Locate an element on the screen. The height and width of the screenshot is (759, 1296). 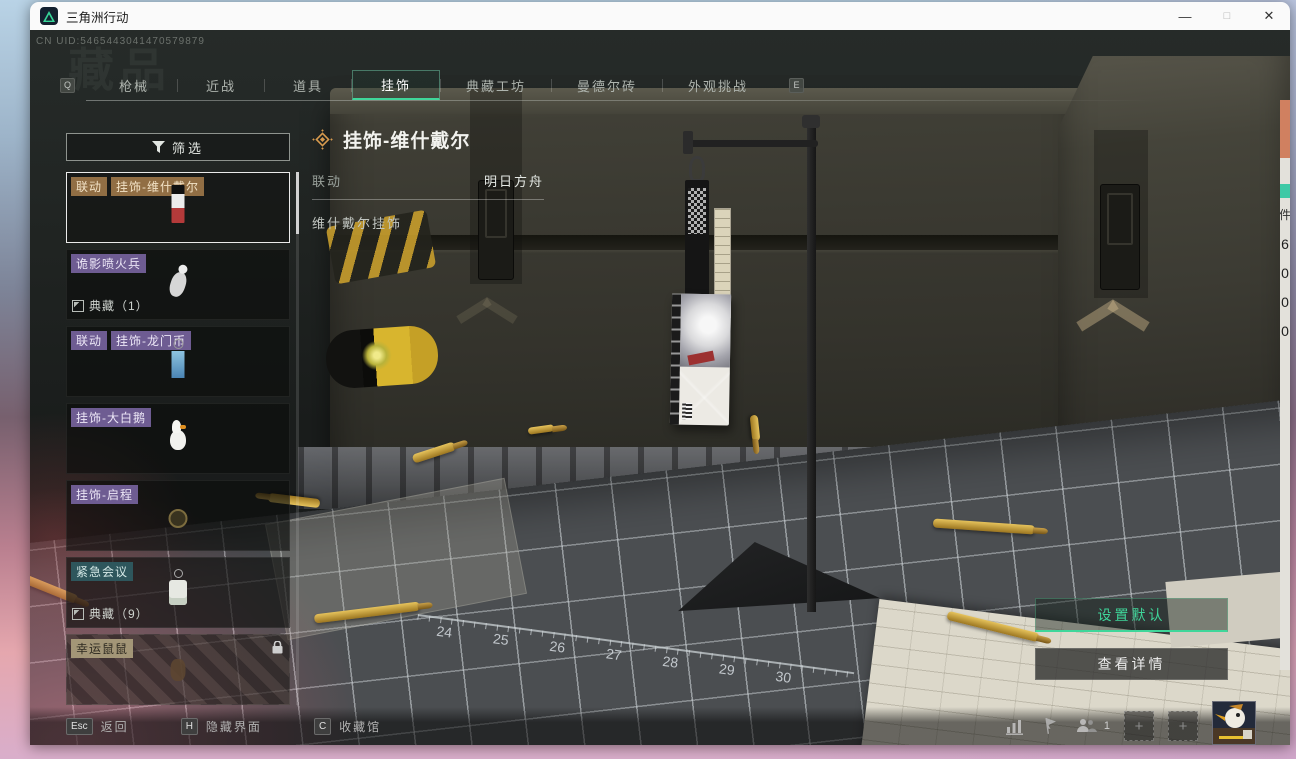
set-default-button: 设置默认 is located at coordinates (1131, 615).